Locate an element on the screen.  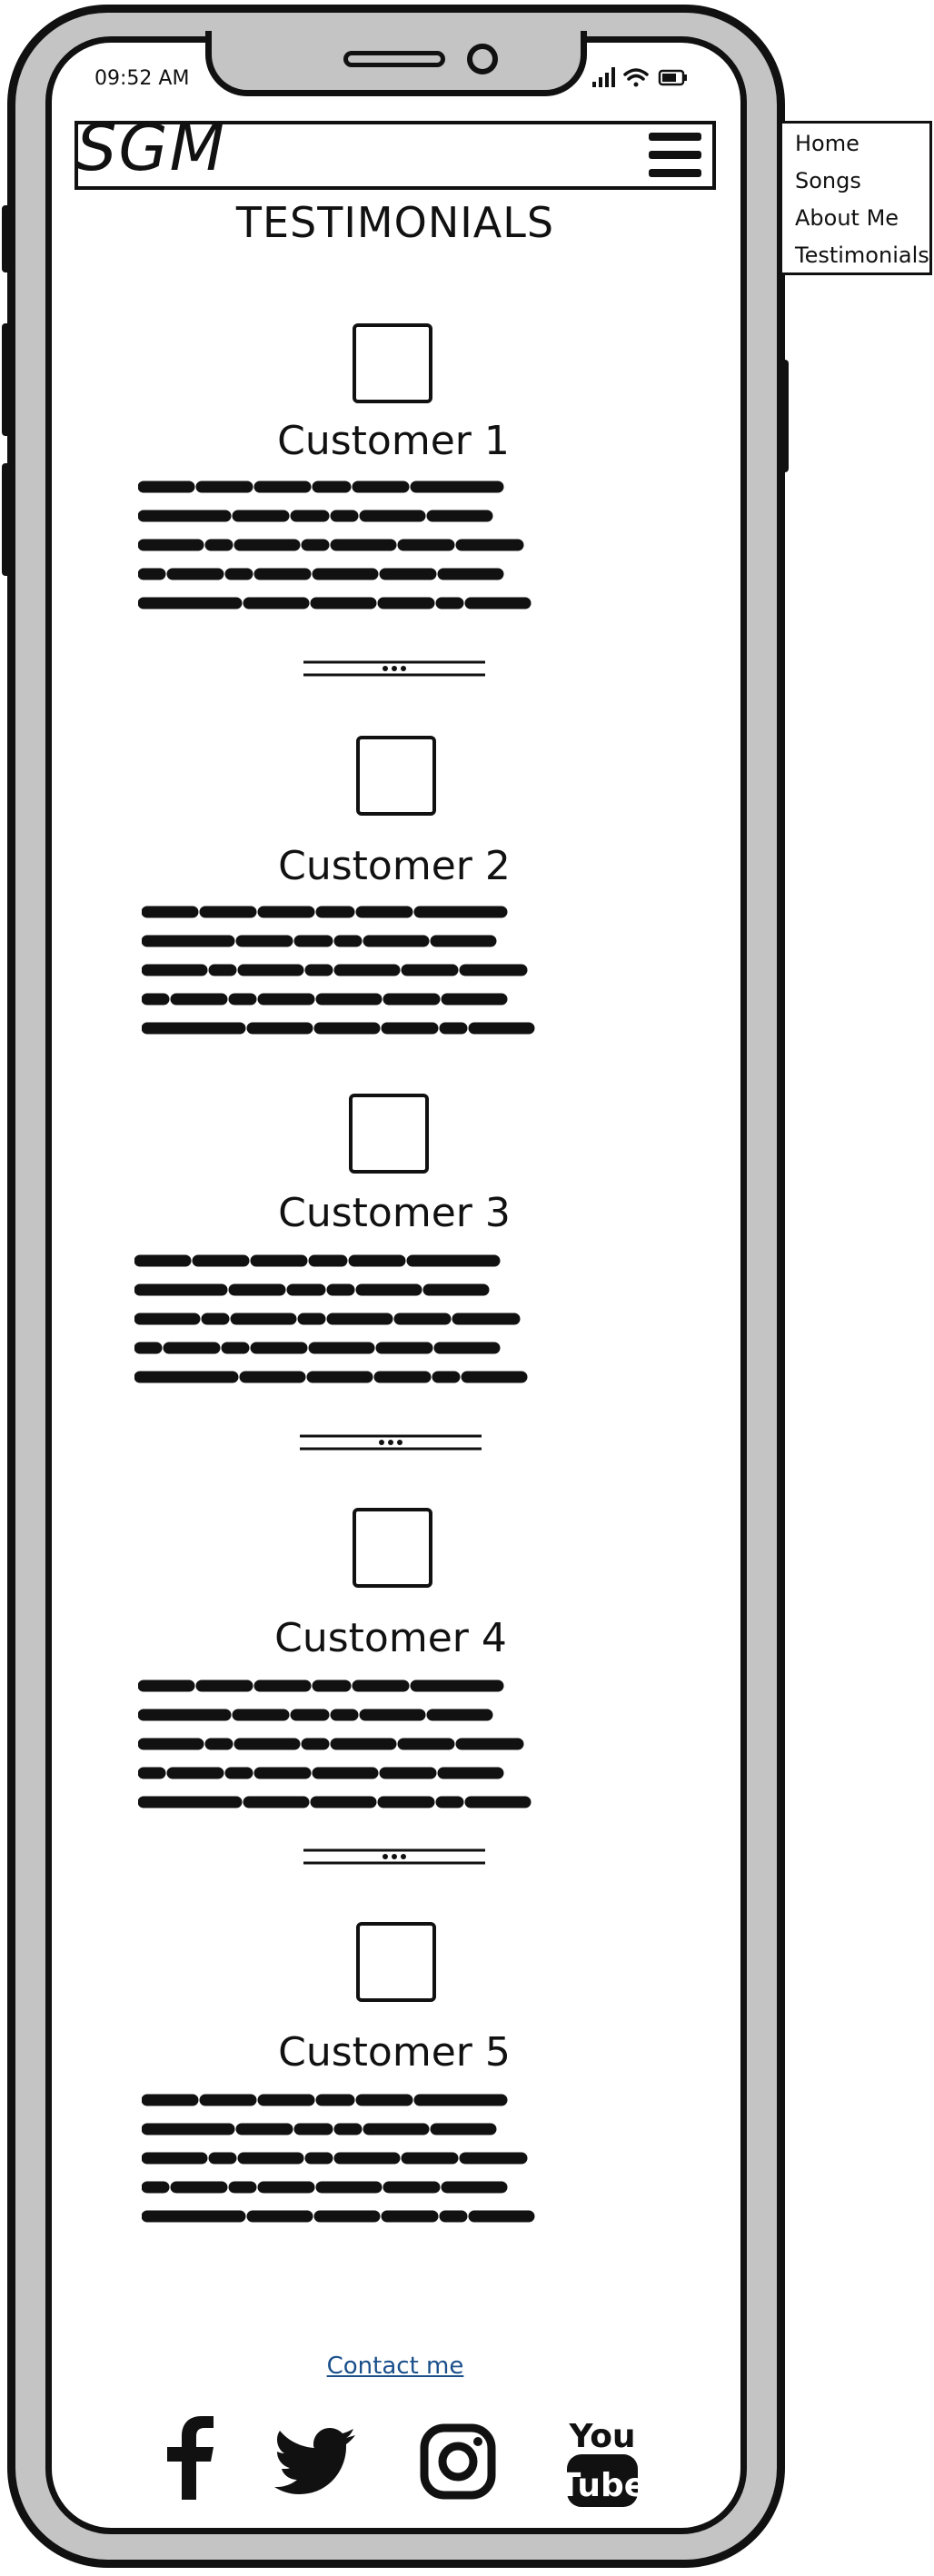
nav-item-about-me: About Me is located at coordinates (847, 218).